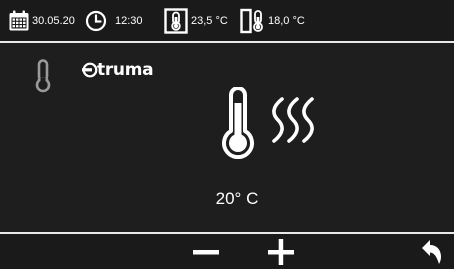  I want to click on truma-logo: truma, so click(118, 70).